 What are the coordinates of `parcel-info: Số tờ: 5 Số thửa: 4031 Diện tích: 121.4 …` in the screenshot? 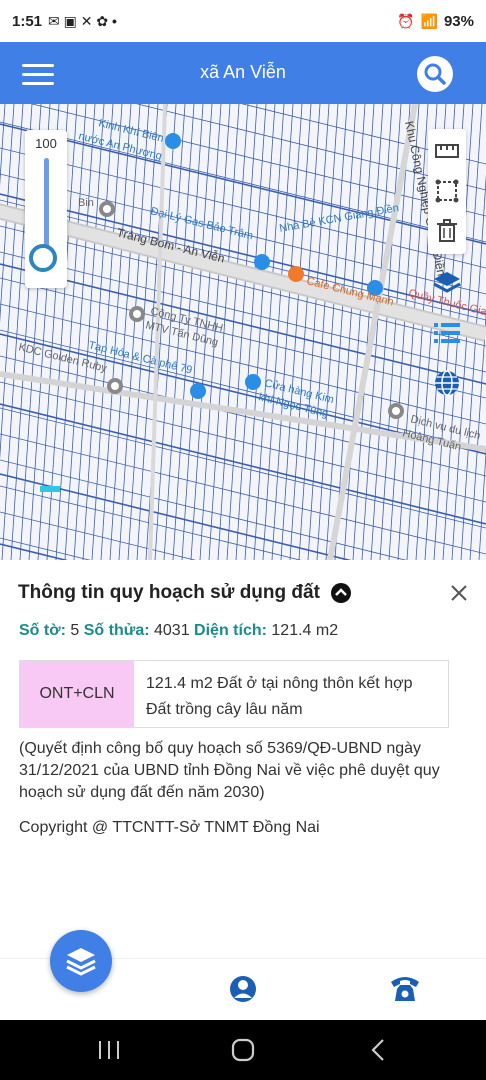 It's located at (178, 631).